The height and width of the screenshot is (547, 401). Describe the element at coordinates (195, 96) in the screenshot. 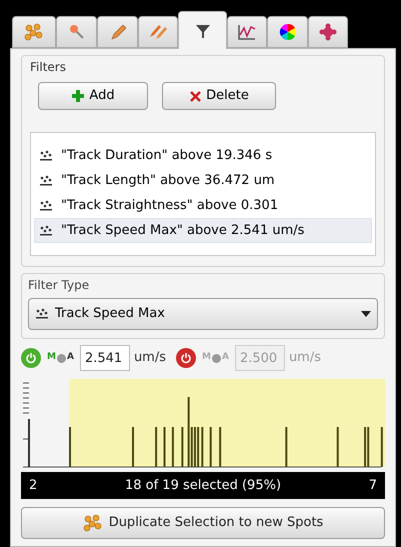

I see `close-icon` at that location.